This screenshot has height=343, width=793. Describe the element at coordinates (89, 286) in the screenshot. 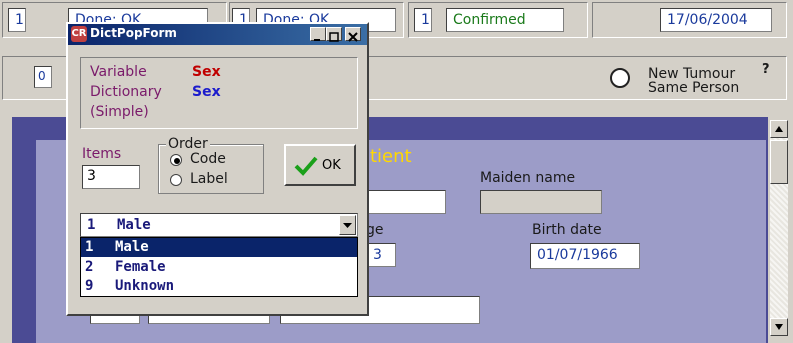

I see `option-3-code: 9` at that location.